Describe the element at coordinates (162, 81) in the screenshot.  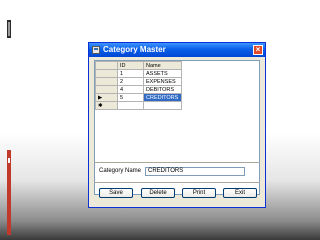
I see `cell-name: EXPENSES` at that location.